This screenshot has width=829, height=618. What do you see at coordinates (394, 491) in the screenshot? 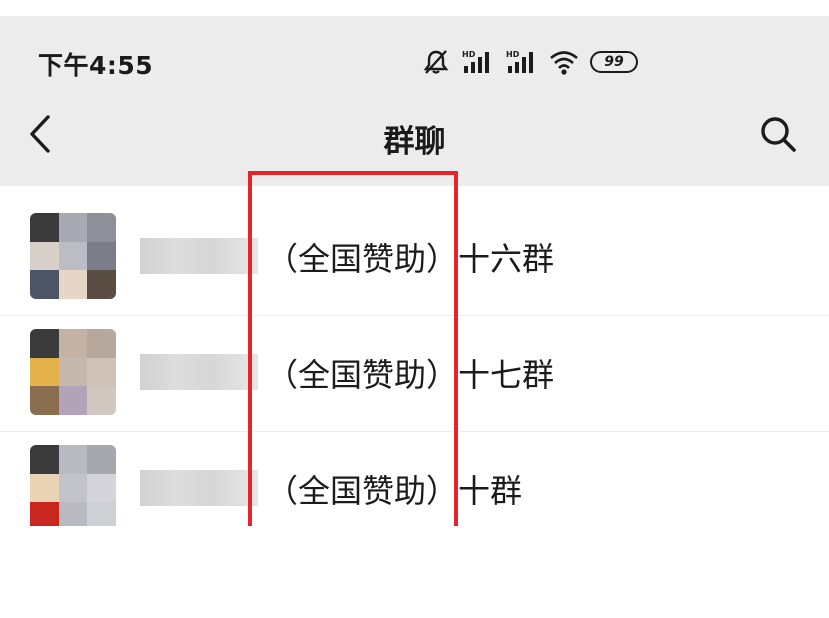
I see `group-name: （全国赞助）十群` at bounding box center [394, 491].